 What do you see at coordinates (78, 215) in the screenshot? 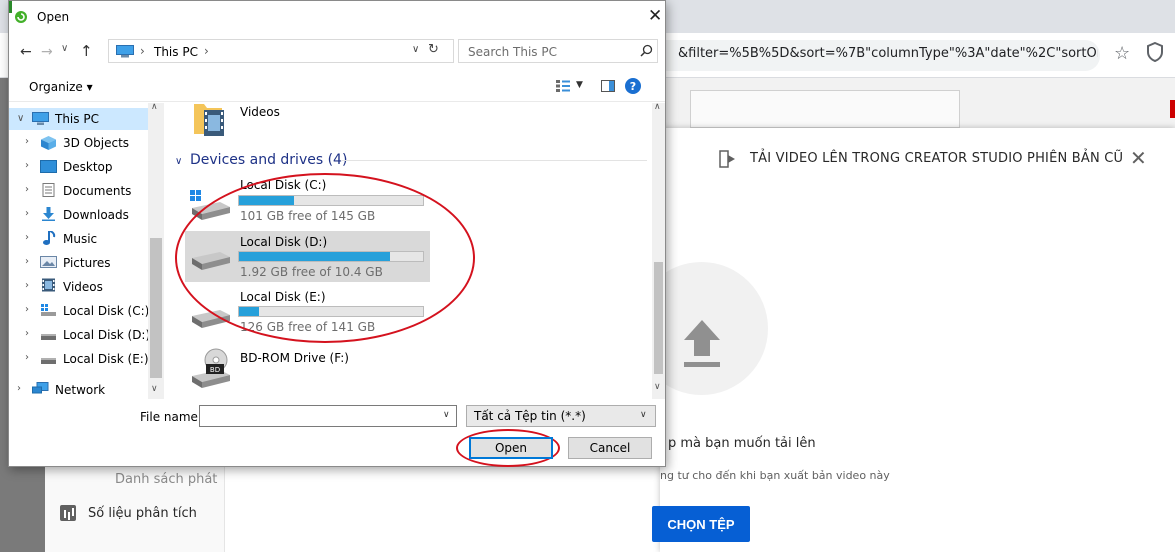
I see `sidebar-item-downloads: › Downloads` at bounding box center [78, 215].